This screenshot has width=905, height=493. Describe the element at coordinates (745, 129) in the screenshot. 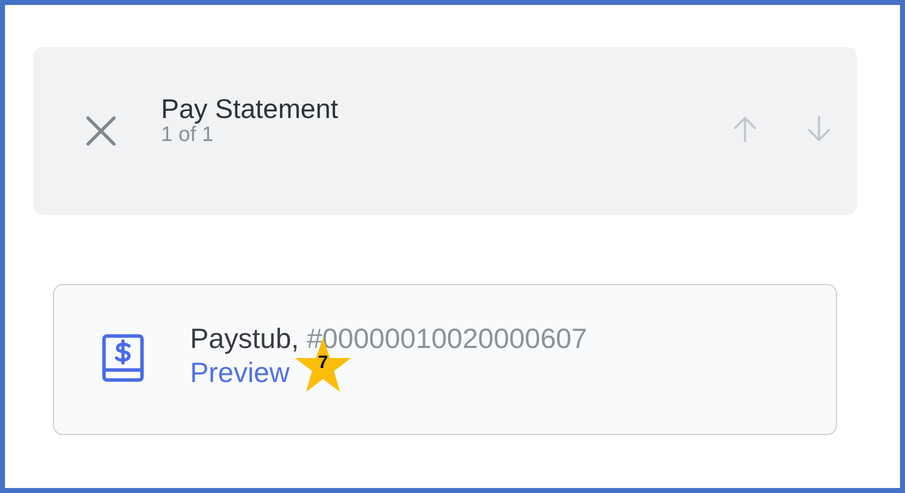

I see `arrow-up-icon` at that location.